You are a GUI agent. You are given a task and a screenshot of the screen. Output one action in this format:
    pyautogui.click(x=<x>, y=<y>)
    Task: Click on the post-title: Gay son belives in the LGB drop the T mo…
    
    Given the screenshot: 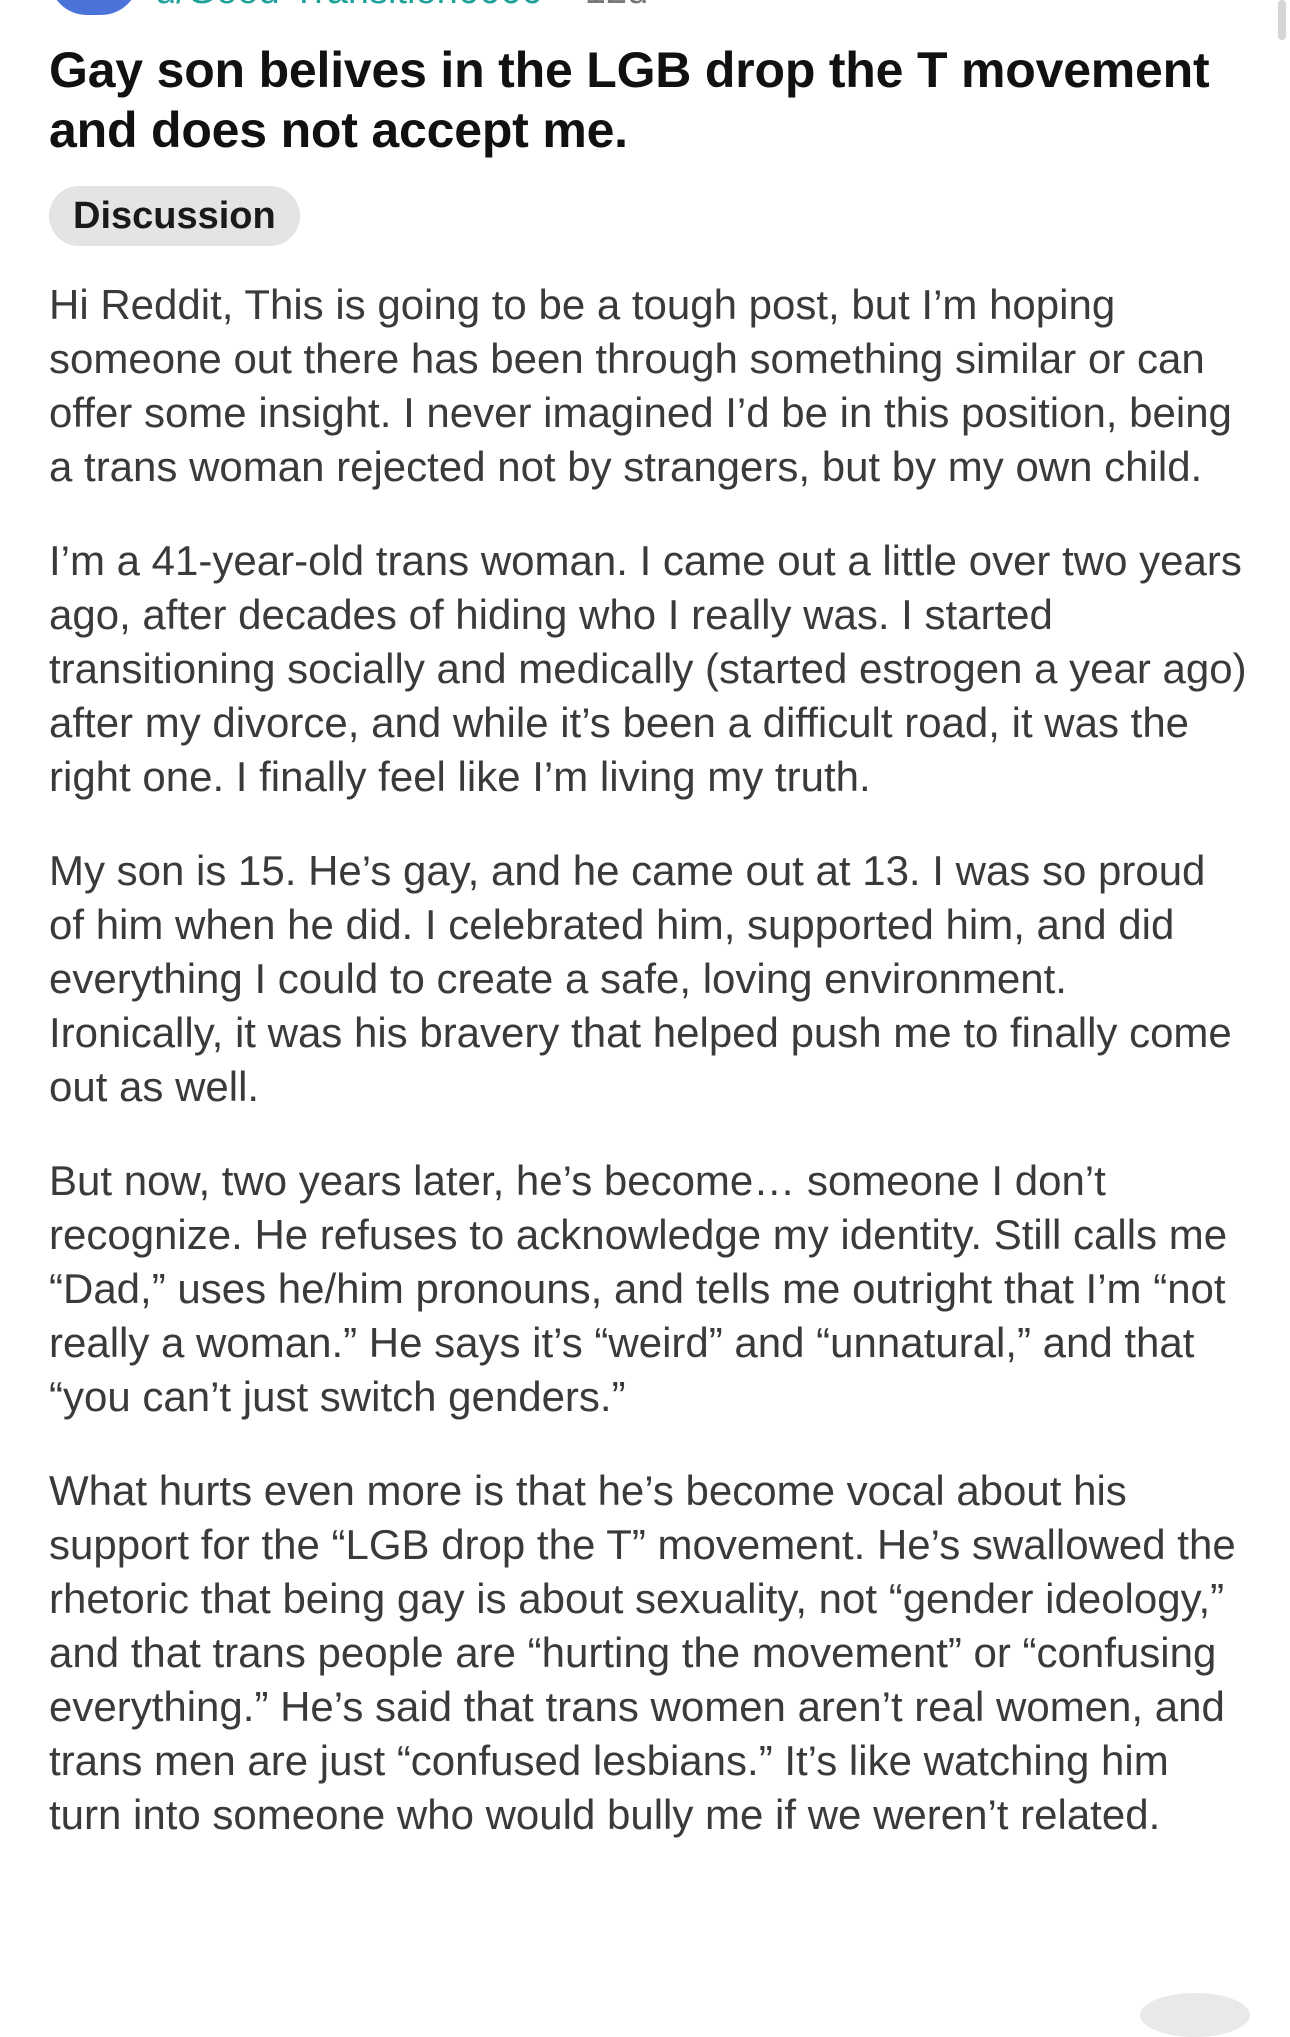 What is the action you would take?
    pyautogui.click(x=629, y=100)
    